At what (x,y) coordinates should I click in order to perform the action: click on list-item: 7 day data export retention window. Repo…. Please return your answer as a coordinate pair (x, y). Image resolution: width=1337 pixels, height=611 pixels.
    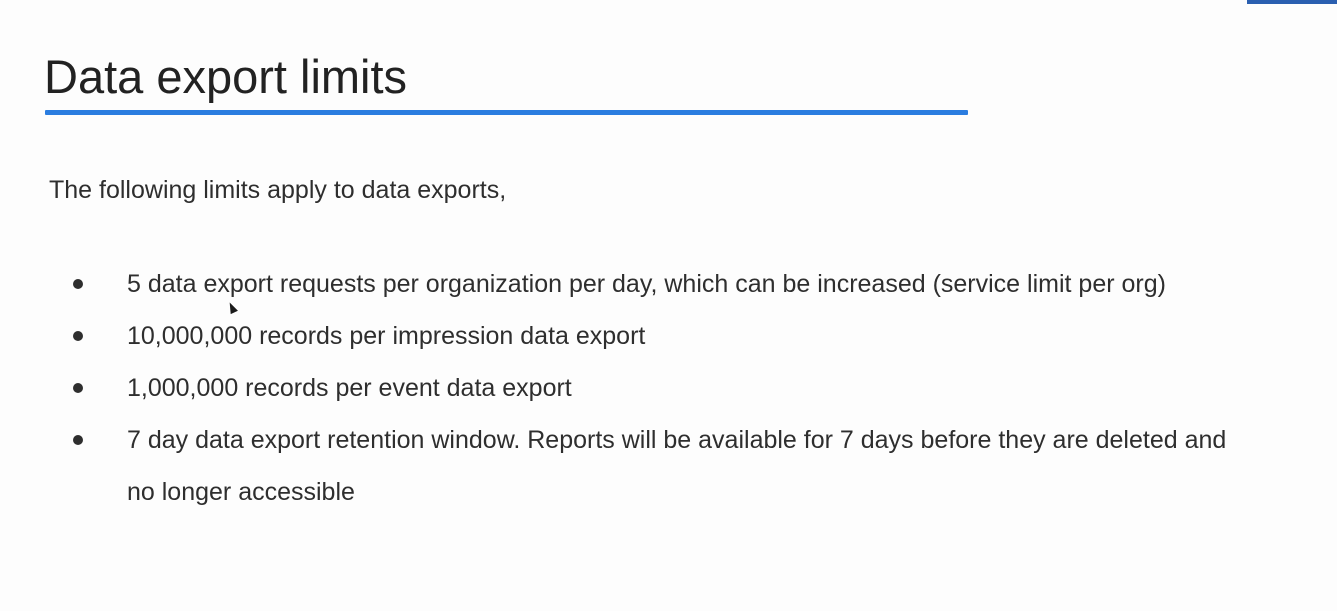
    Looking at the image, I should click on (659, 466).